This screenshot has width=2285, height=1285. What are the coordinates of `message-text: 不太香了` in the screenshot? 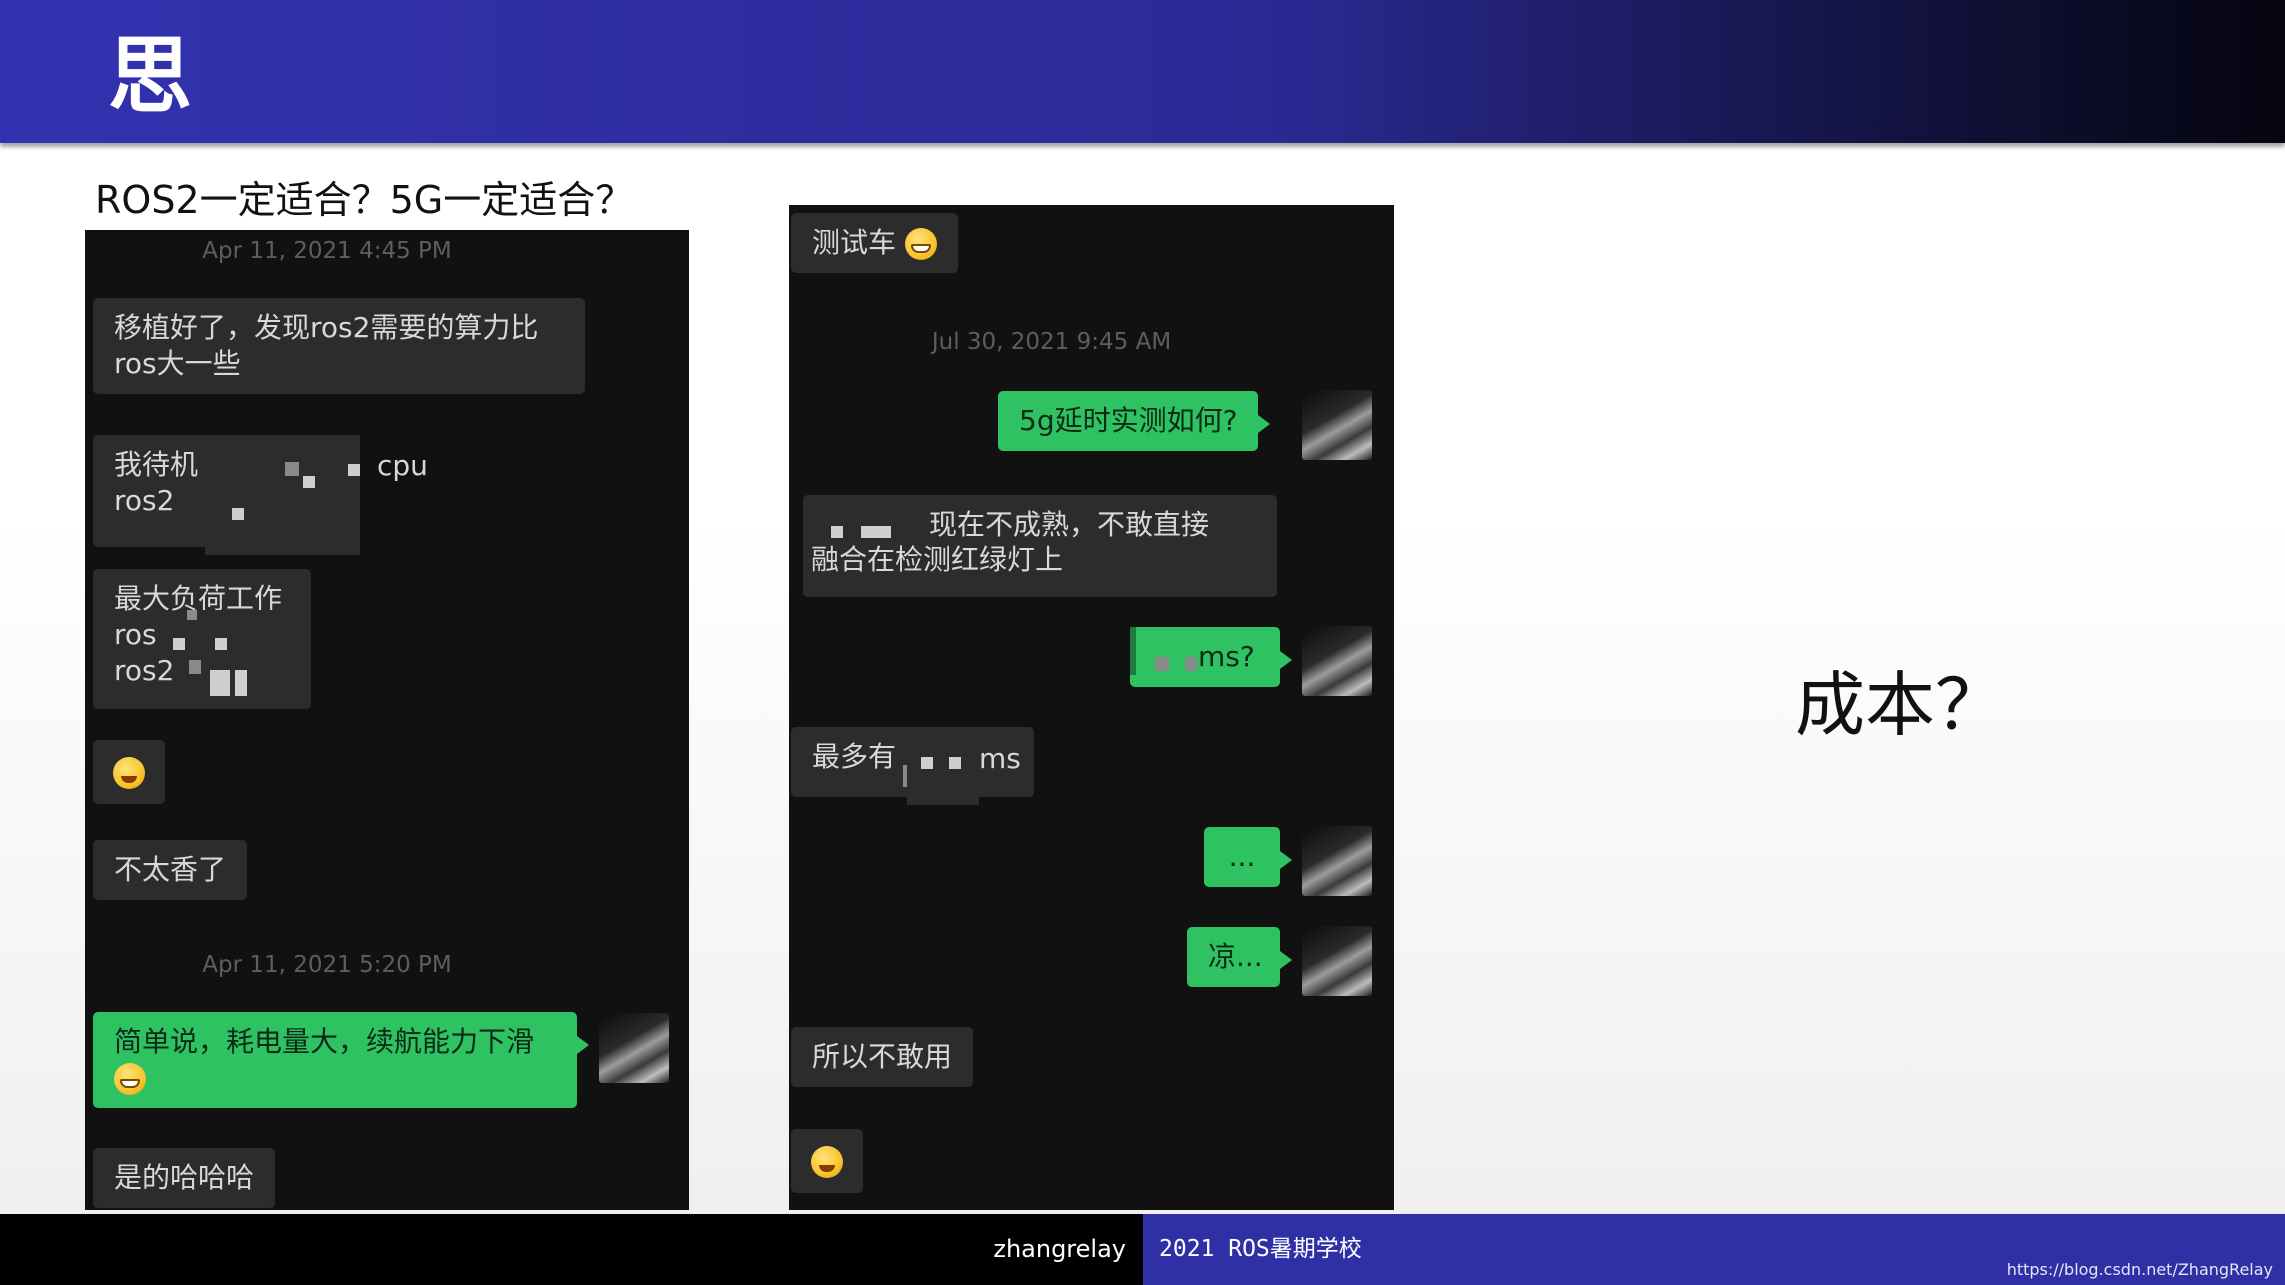 It's located at (170, 869).